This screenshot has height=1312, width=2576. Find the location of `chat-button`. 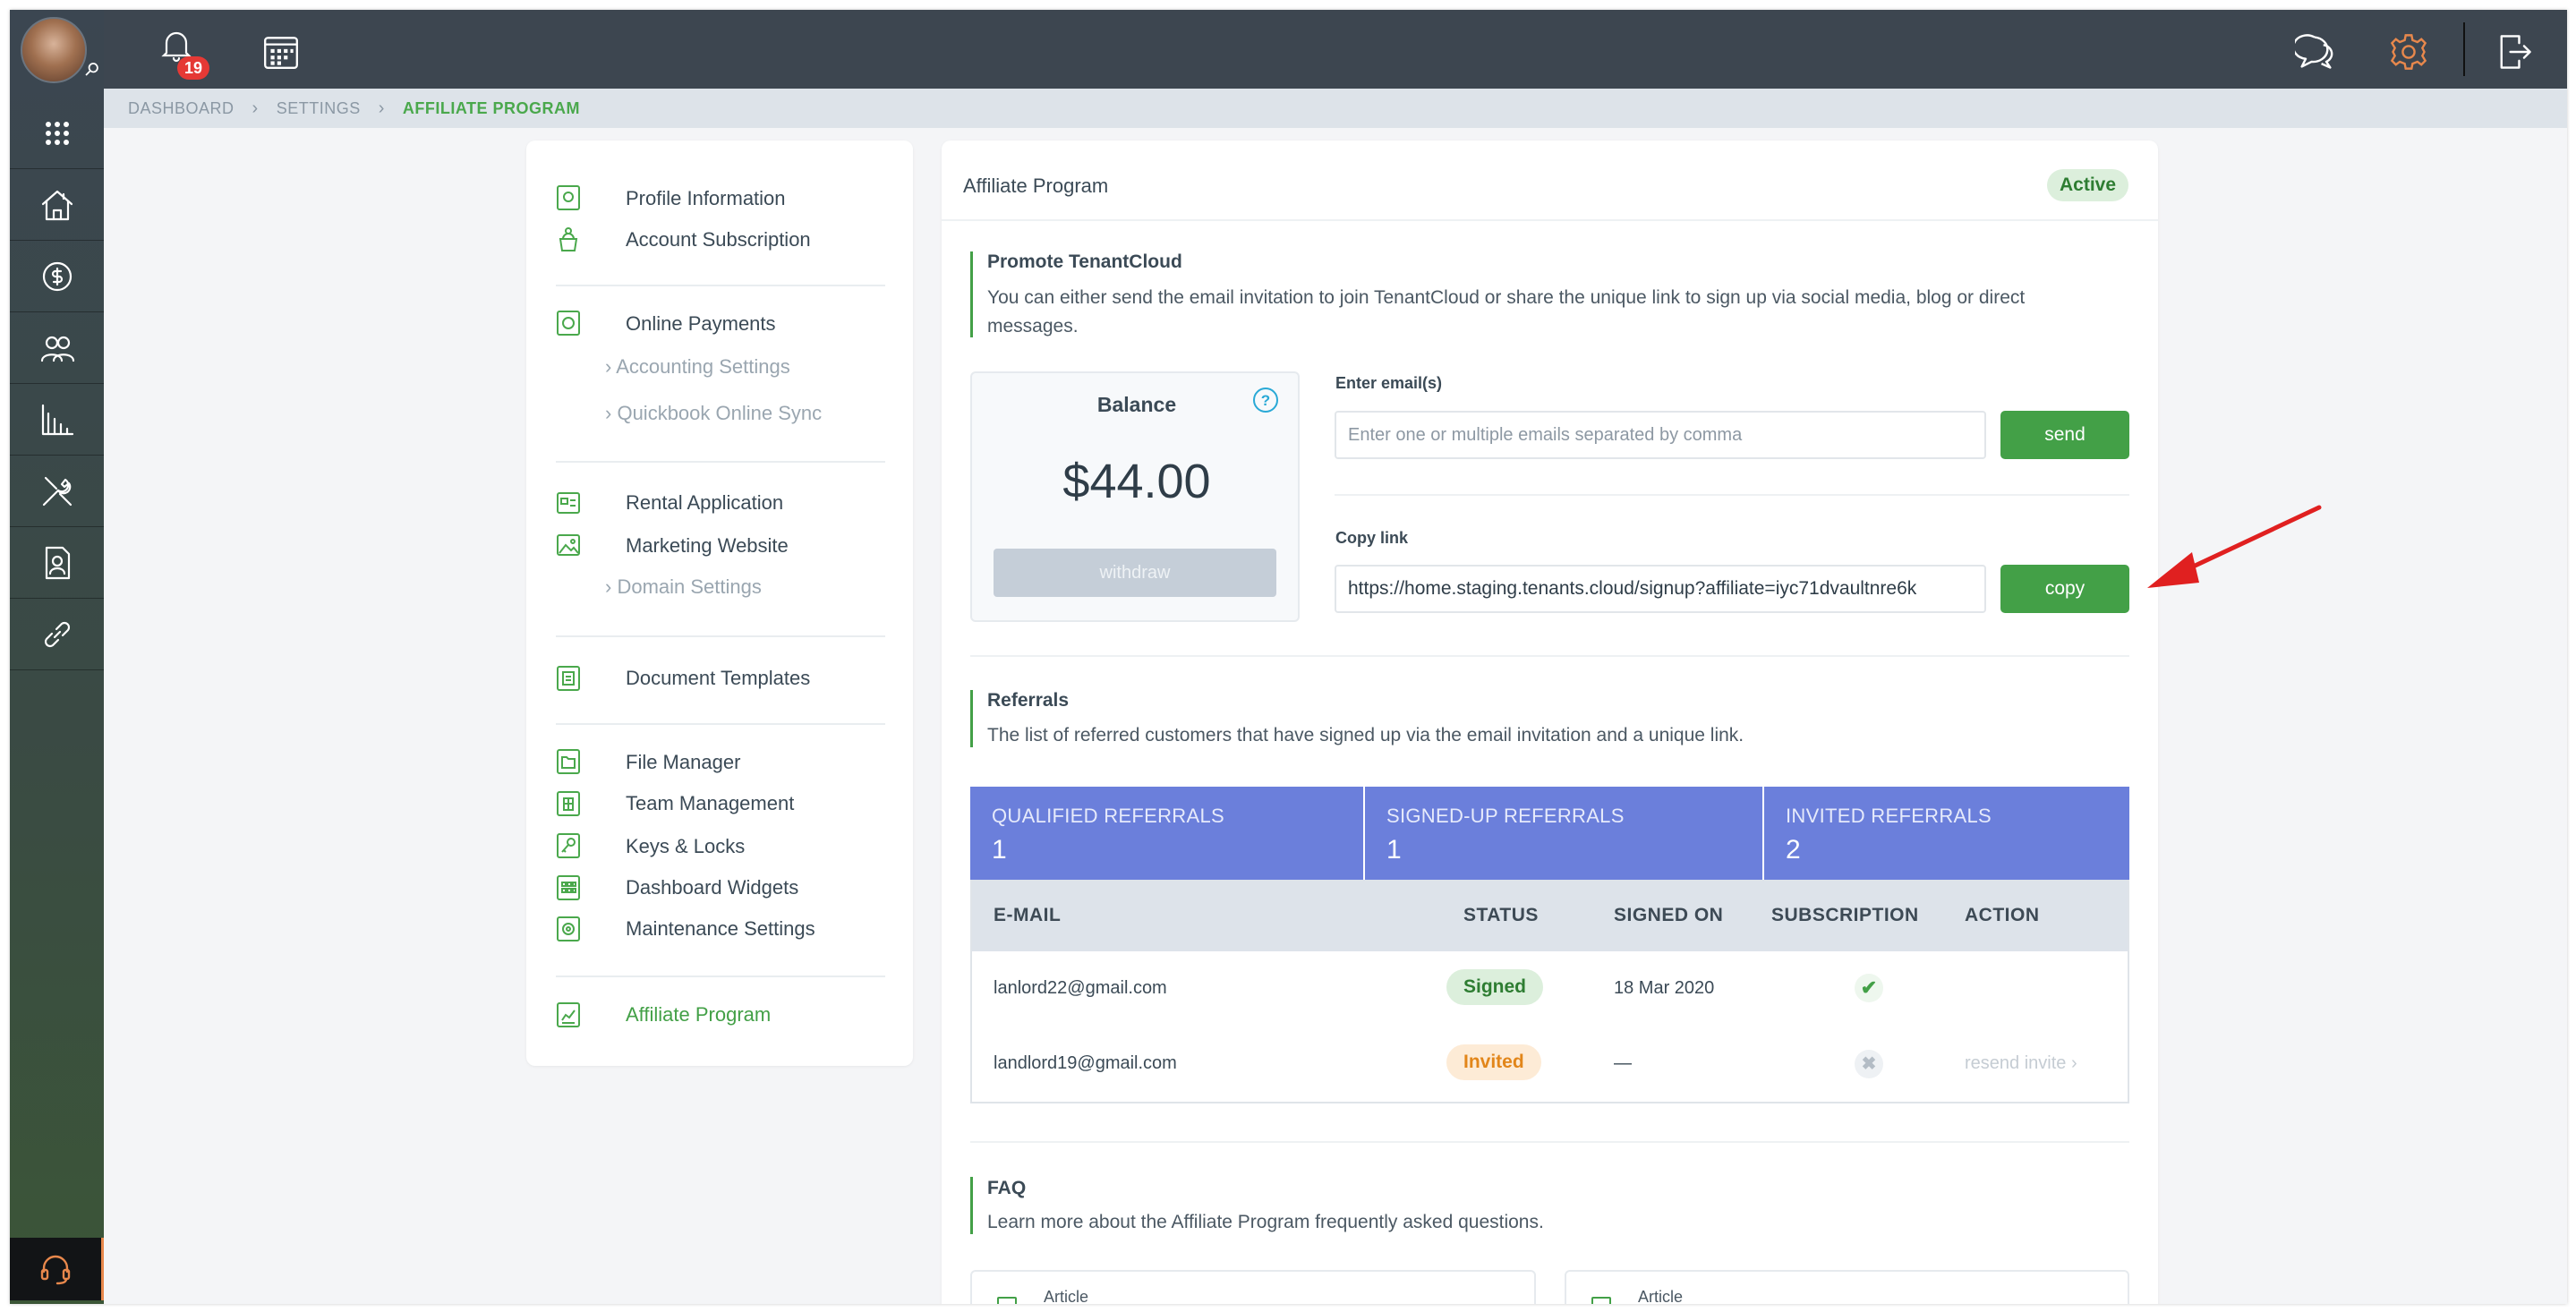

chat-button is located at coordinates (2315, 52).